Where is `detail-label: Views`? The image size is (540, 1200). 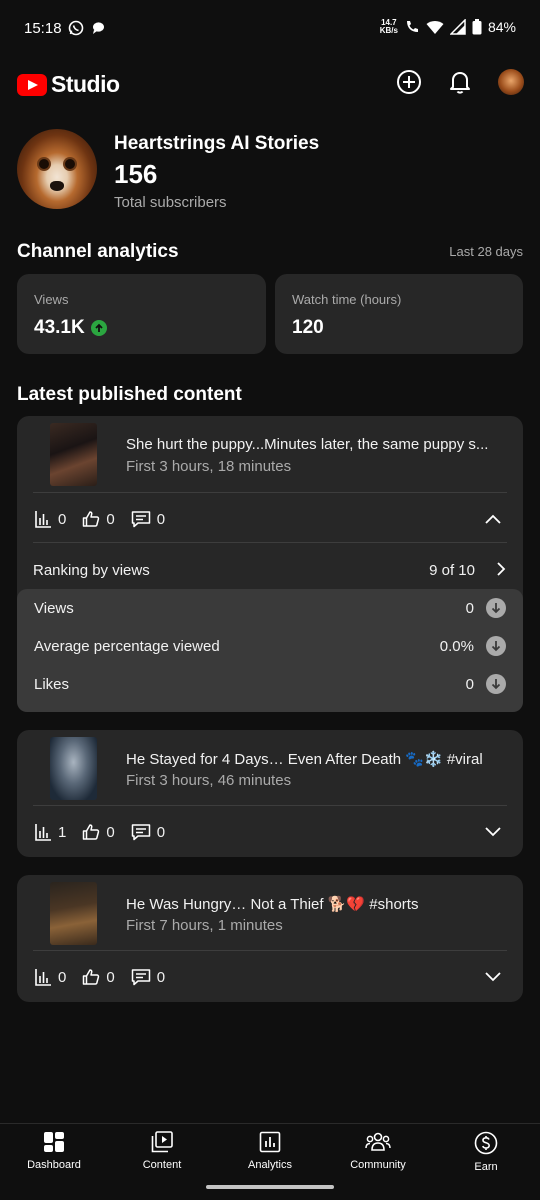 detail-label: Views is located at coordinates (54, 608).